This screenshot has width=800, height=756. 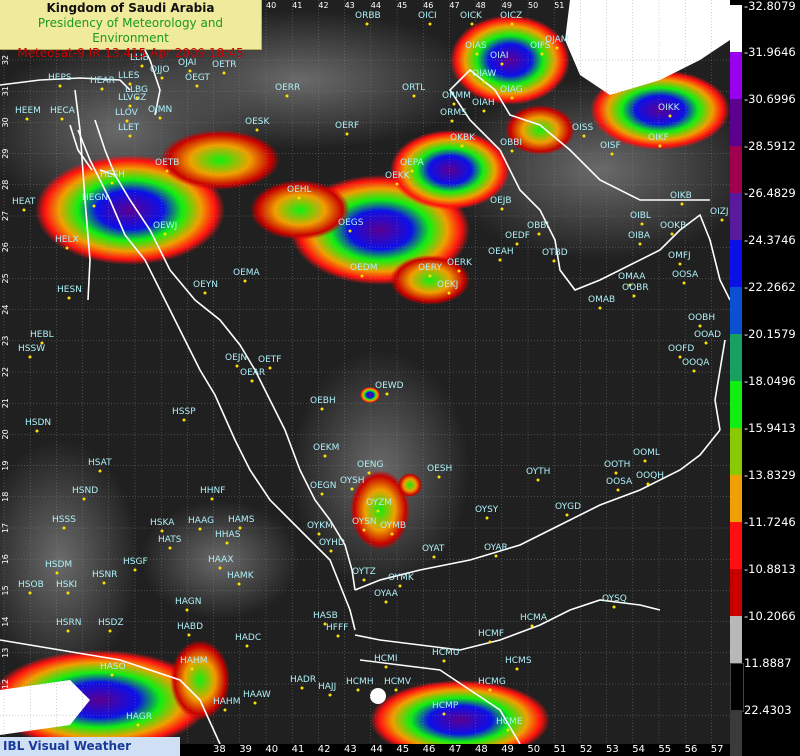 I want to click on station-label: OYMK, so click(x=401, y=578).